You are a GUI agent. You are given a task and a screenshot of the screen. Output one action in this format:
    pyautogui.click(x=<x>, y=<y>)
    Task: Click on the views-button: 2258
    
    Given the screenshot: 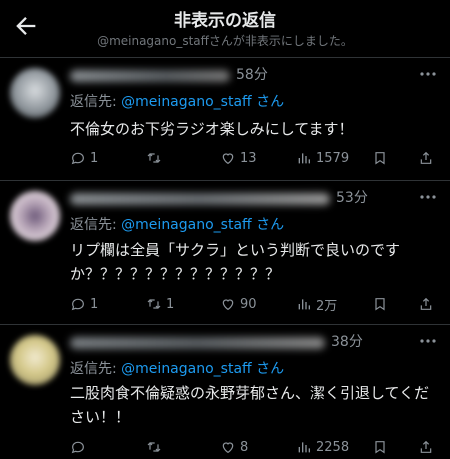 What is the action you would take?
    pyautogui.click(x=322, y=447)
    